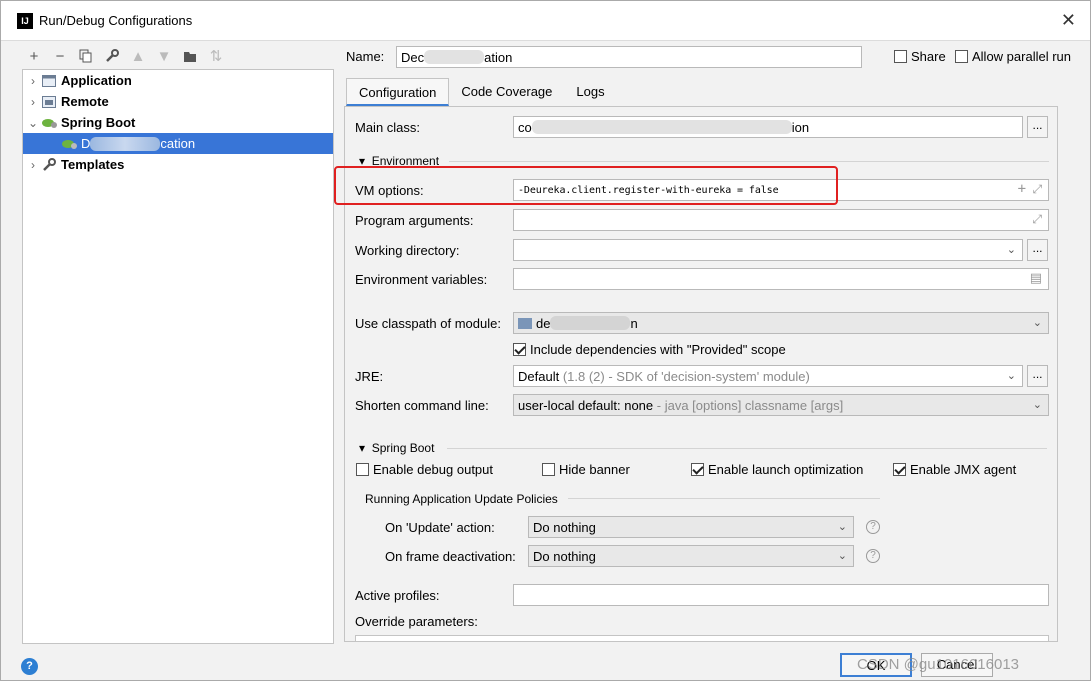 This screenshot has height=681, width=1091. Describe the element at coordinates (178, 143) in the screenshot. I see `tree-item-spring-config: D cation` at that location.